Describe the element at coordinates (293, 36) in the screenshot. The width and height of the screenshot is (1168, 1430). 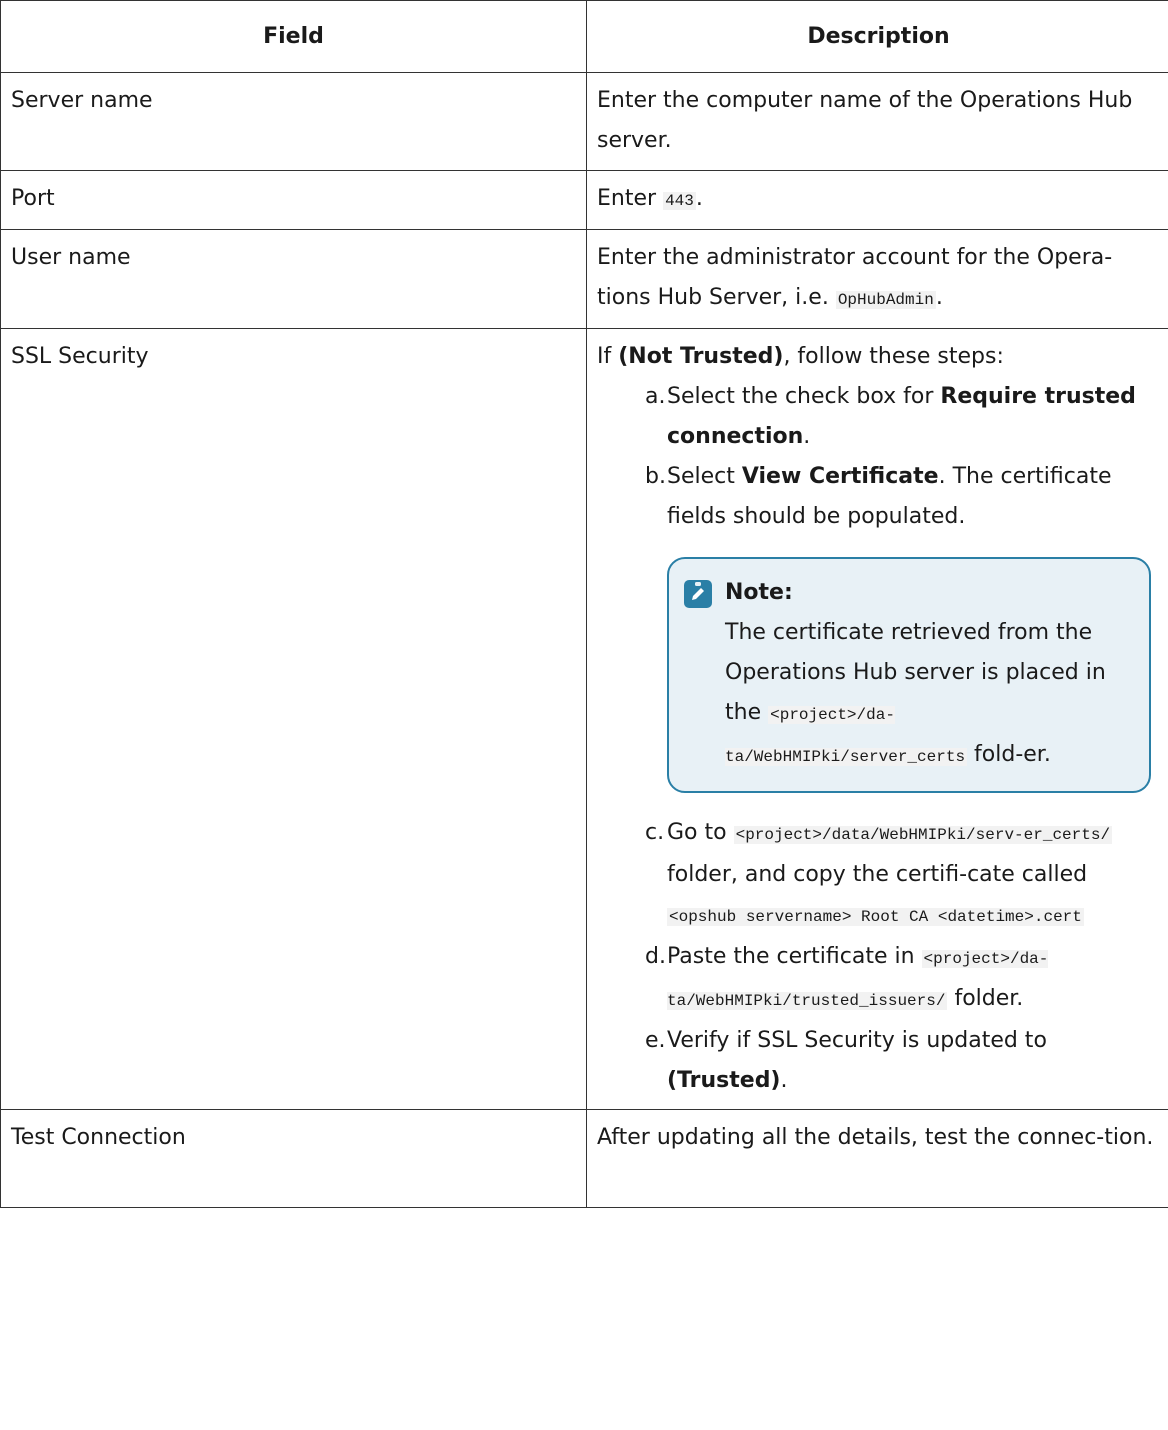
I see `header-field: Field` at that location.